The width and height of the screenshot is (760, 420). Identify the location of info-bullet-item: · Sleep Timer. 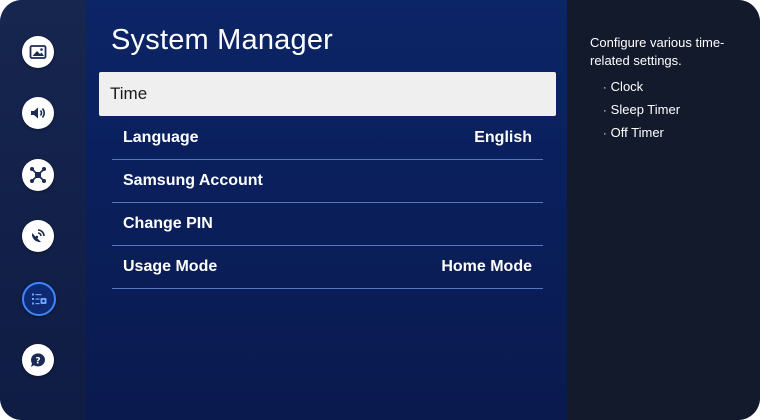
(641, 110).